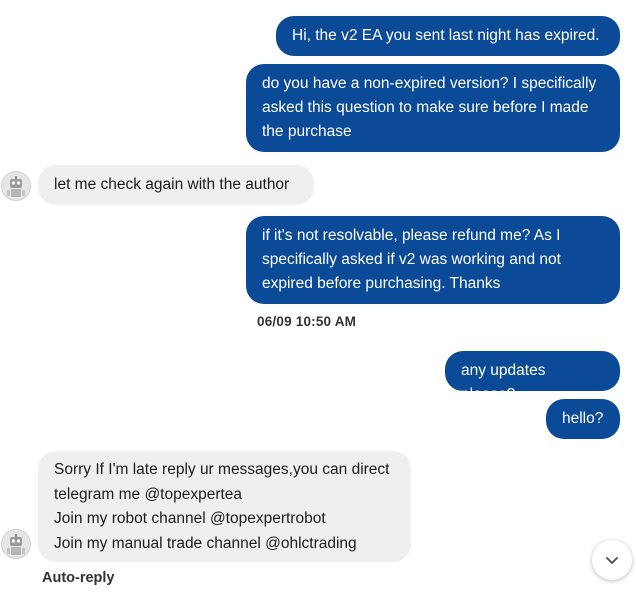 The height and width of the screenshot is (596, 636). Describe the element at coordinates (176, 185) in the screenshot. I see `message-incoming: let me check again with the author` at that location.